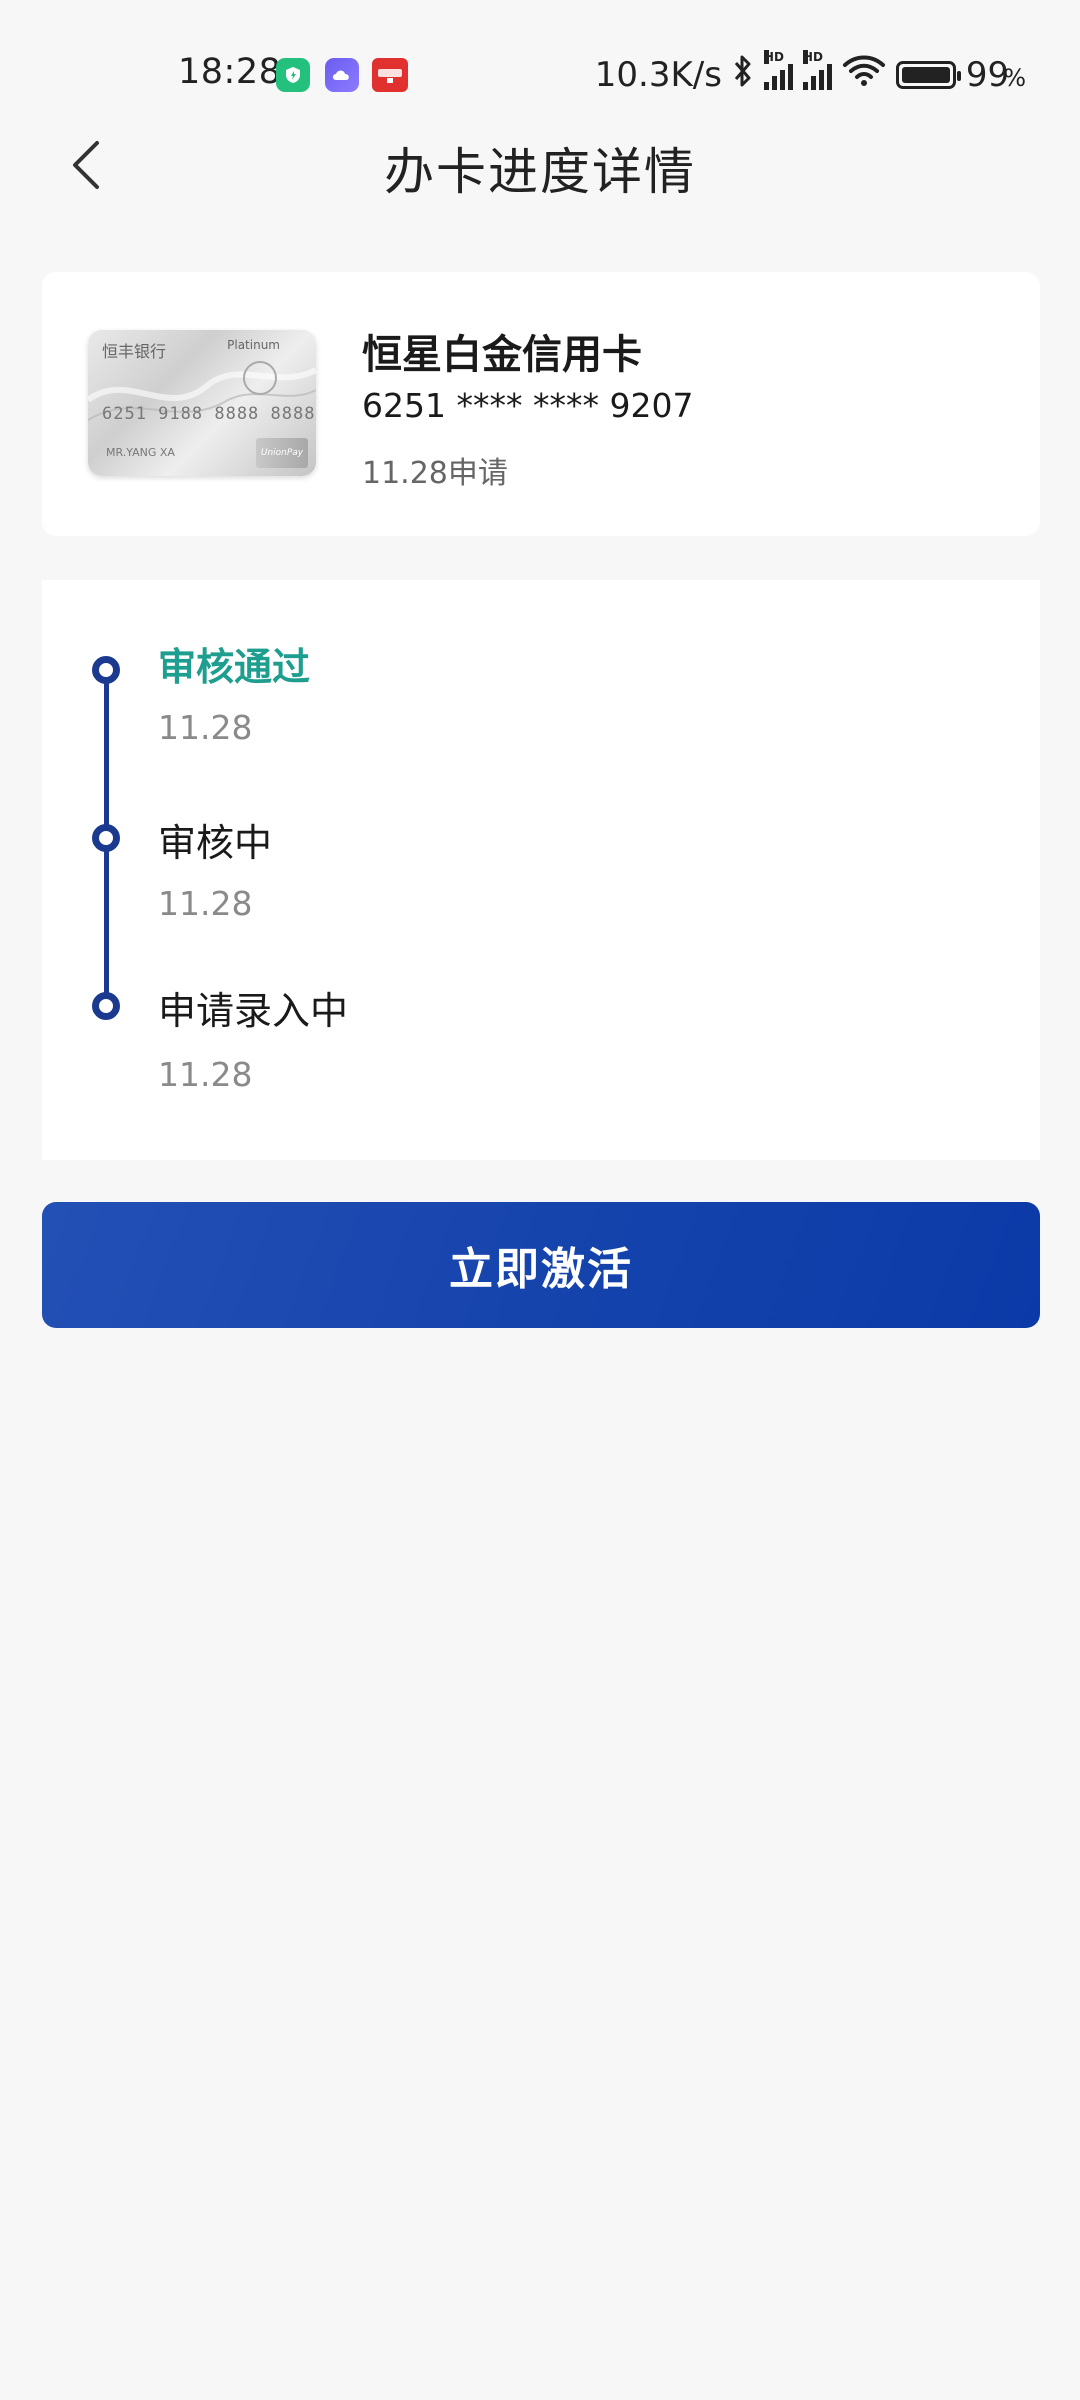 The image size is (1080, 2400). What do you see at coordinates (342, 75) in the screenshot?
I see `cloud-app-icon` at bounding box center [342, 75].